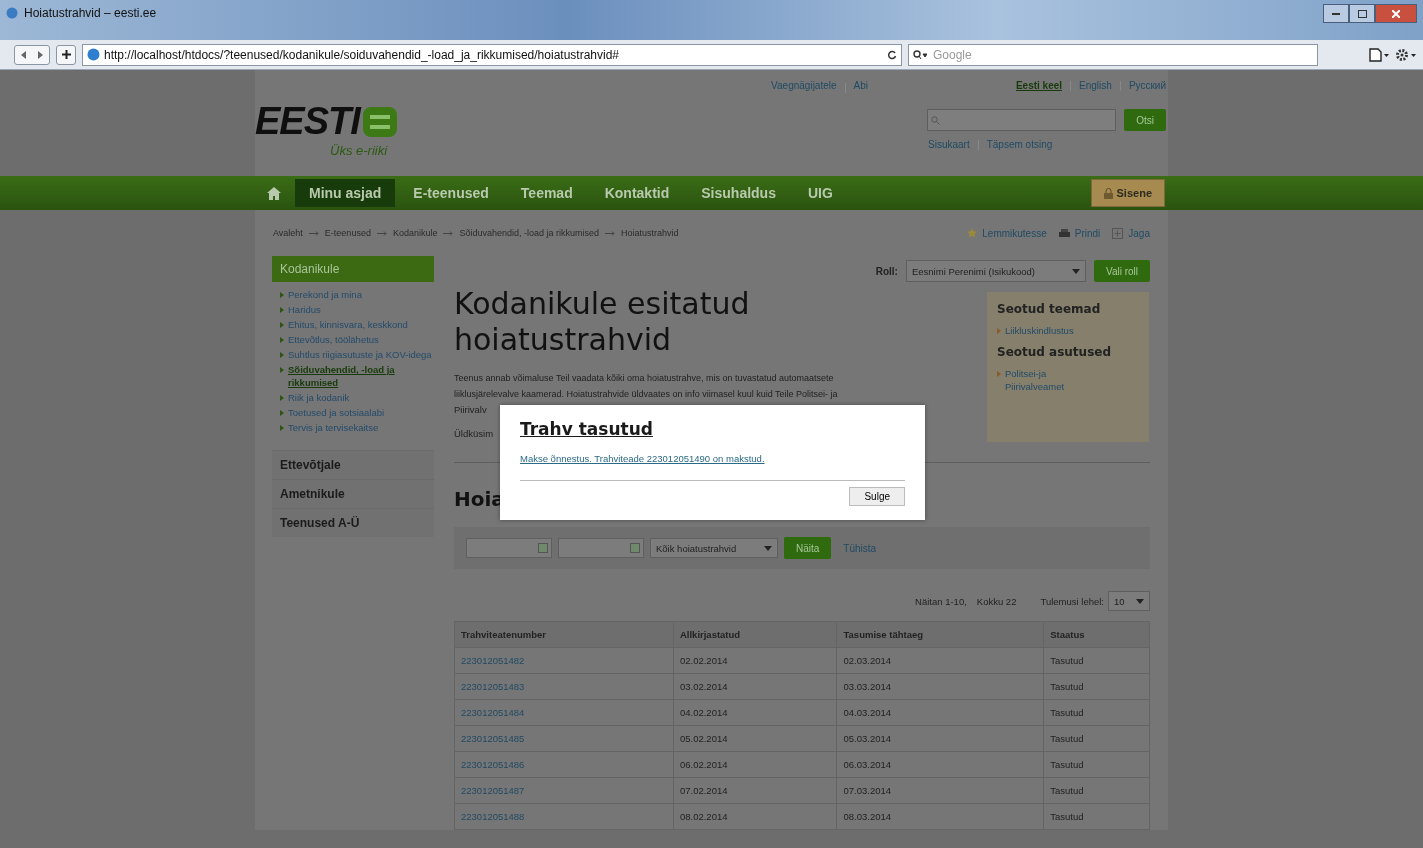 The height and width of the screenshot is (848, 1423). What do you see at coordinates (474, 434) in the screenshot?
I see `body-text: Üldküsim` at bounding box center [474, 434].